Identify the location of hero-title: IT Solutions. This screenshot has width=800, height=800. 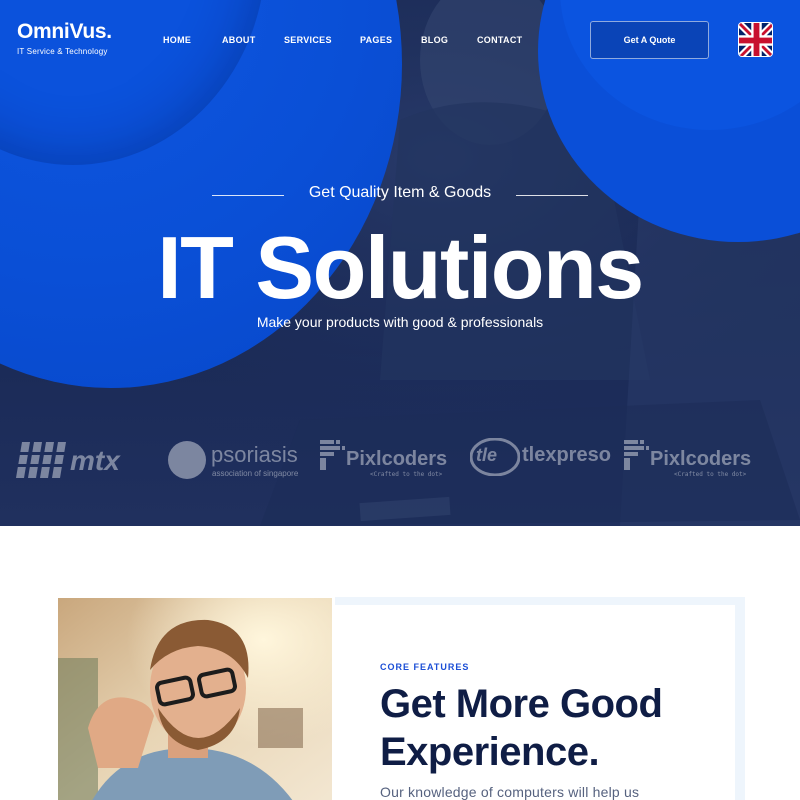
(400, 267).